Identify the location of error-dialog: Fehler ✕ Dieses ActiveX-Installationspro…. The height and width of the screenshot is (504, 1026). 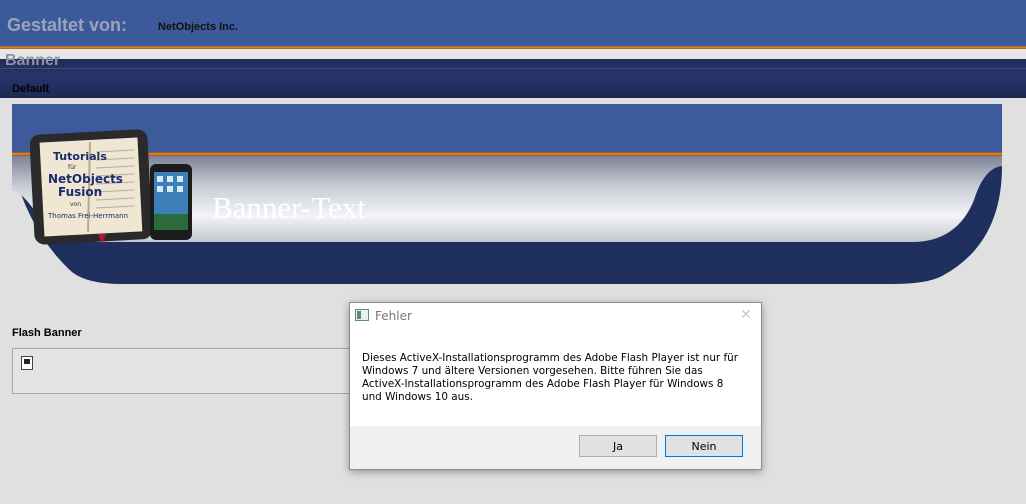
(555, 386).